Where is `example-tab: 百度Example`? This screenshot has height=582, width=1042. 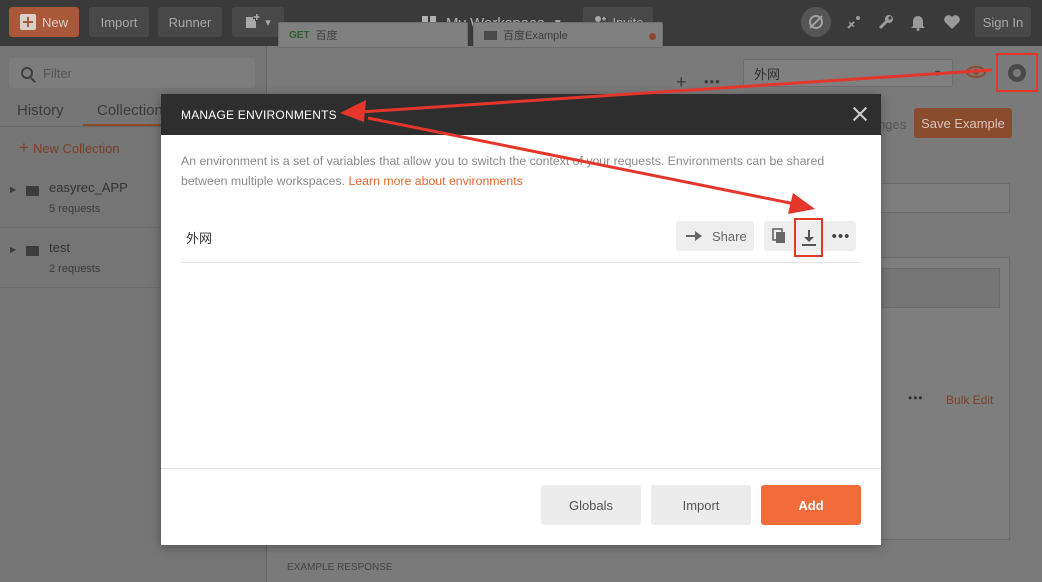
example-tab: 百度Example is located at coordinates (568, 35).